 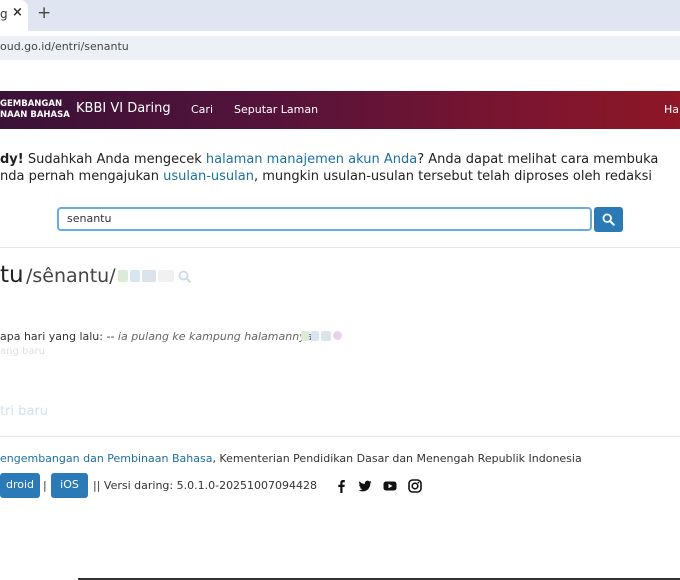 I want to click on facebook-icon, so click(x=341, y=486).